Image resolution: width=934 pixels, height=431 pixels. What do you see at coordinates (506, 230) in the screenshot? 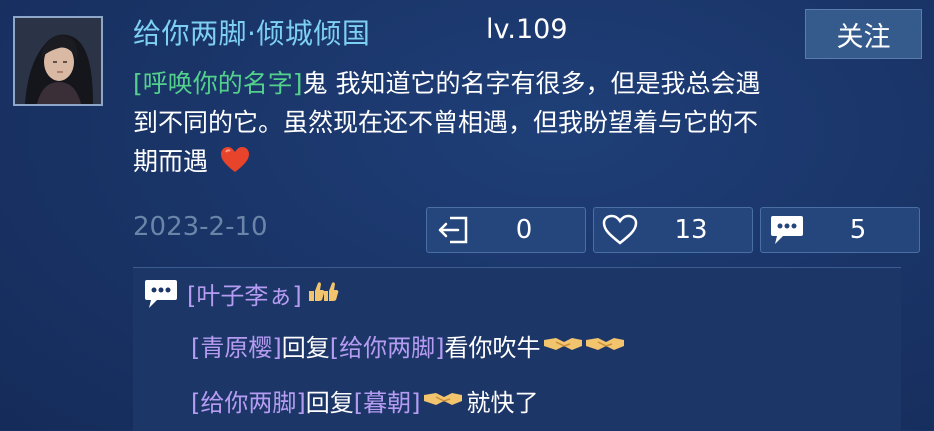
I see `share-button: 0` at bounding box center [506, 230].